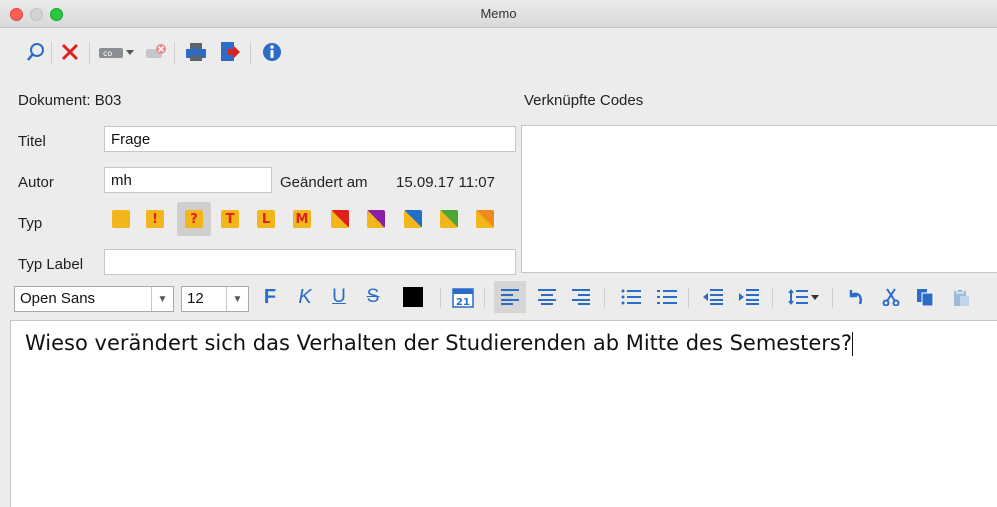 The width and height of the screenshot is (997, 507). What do you see at coordinates (270, 297) in the screenshot?
I see `bold-button: F` at bounding box center [270, 297].